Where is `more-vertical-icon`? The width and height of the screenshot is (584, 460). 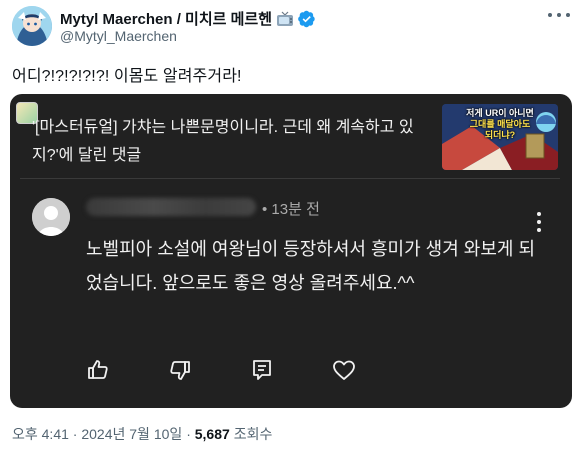
more-vertical-icon is located at coordinates (539, 222).